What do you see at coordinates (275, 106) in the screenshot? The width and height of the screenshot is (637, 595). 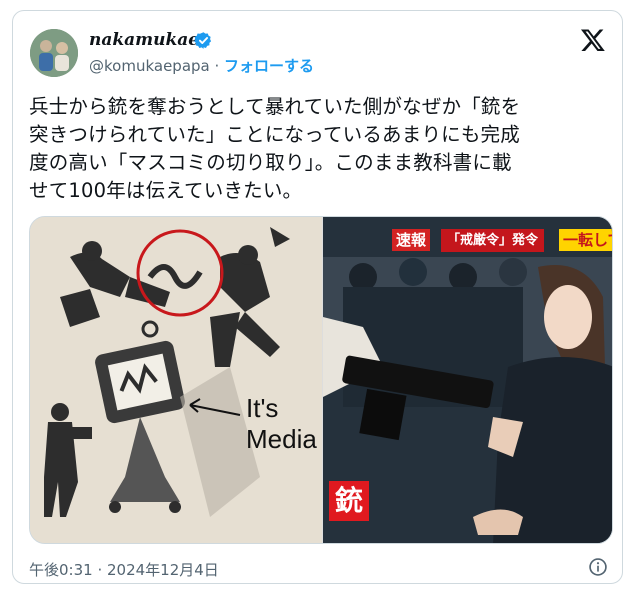 I see `tweet-text-line: 兵士から銃を奪おうとして暴れていた側がなぜか「銃を` at bounding box center [275, 106].